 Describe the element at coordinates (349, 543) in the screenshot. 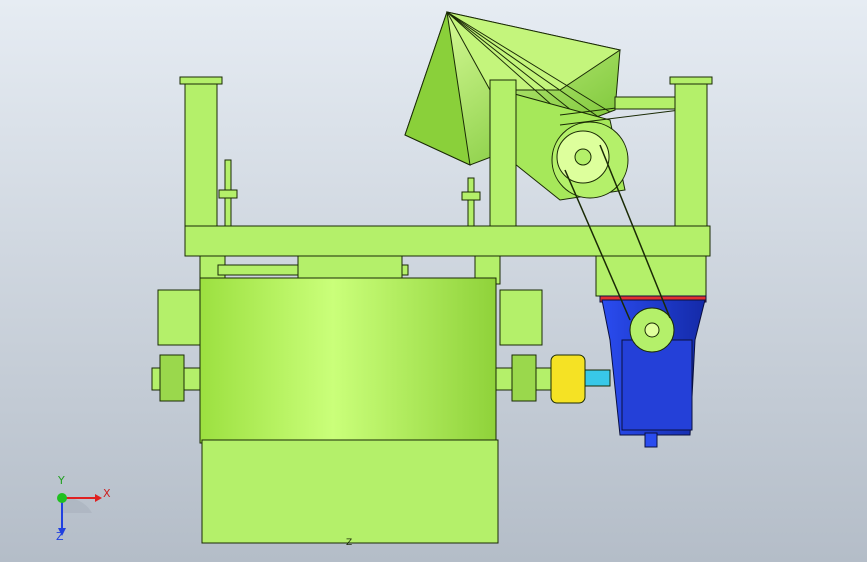

I see `part-mark: Z` at that location.